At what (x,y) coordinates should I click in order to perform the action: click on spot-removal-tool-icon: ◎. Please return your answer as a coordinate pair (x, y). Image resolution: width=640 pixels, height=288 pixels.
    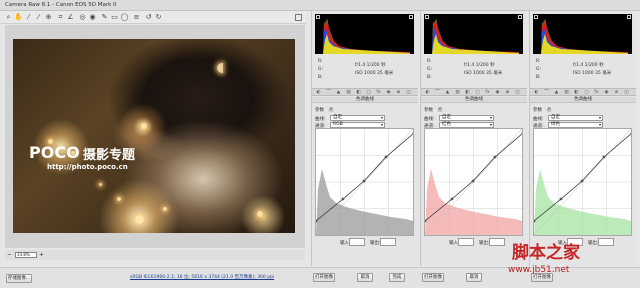
    Looking at the image, I should click on (82, 17).